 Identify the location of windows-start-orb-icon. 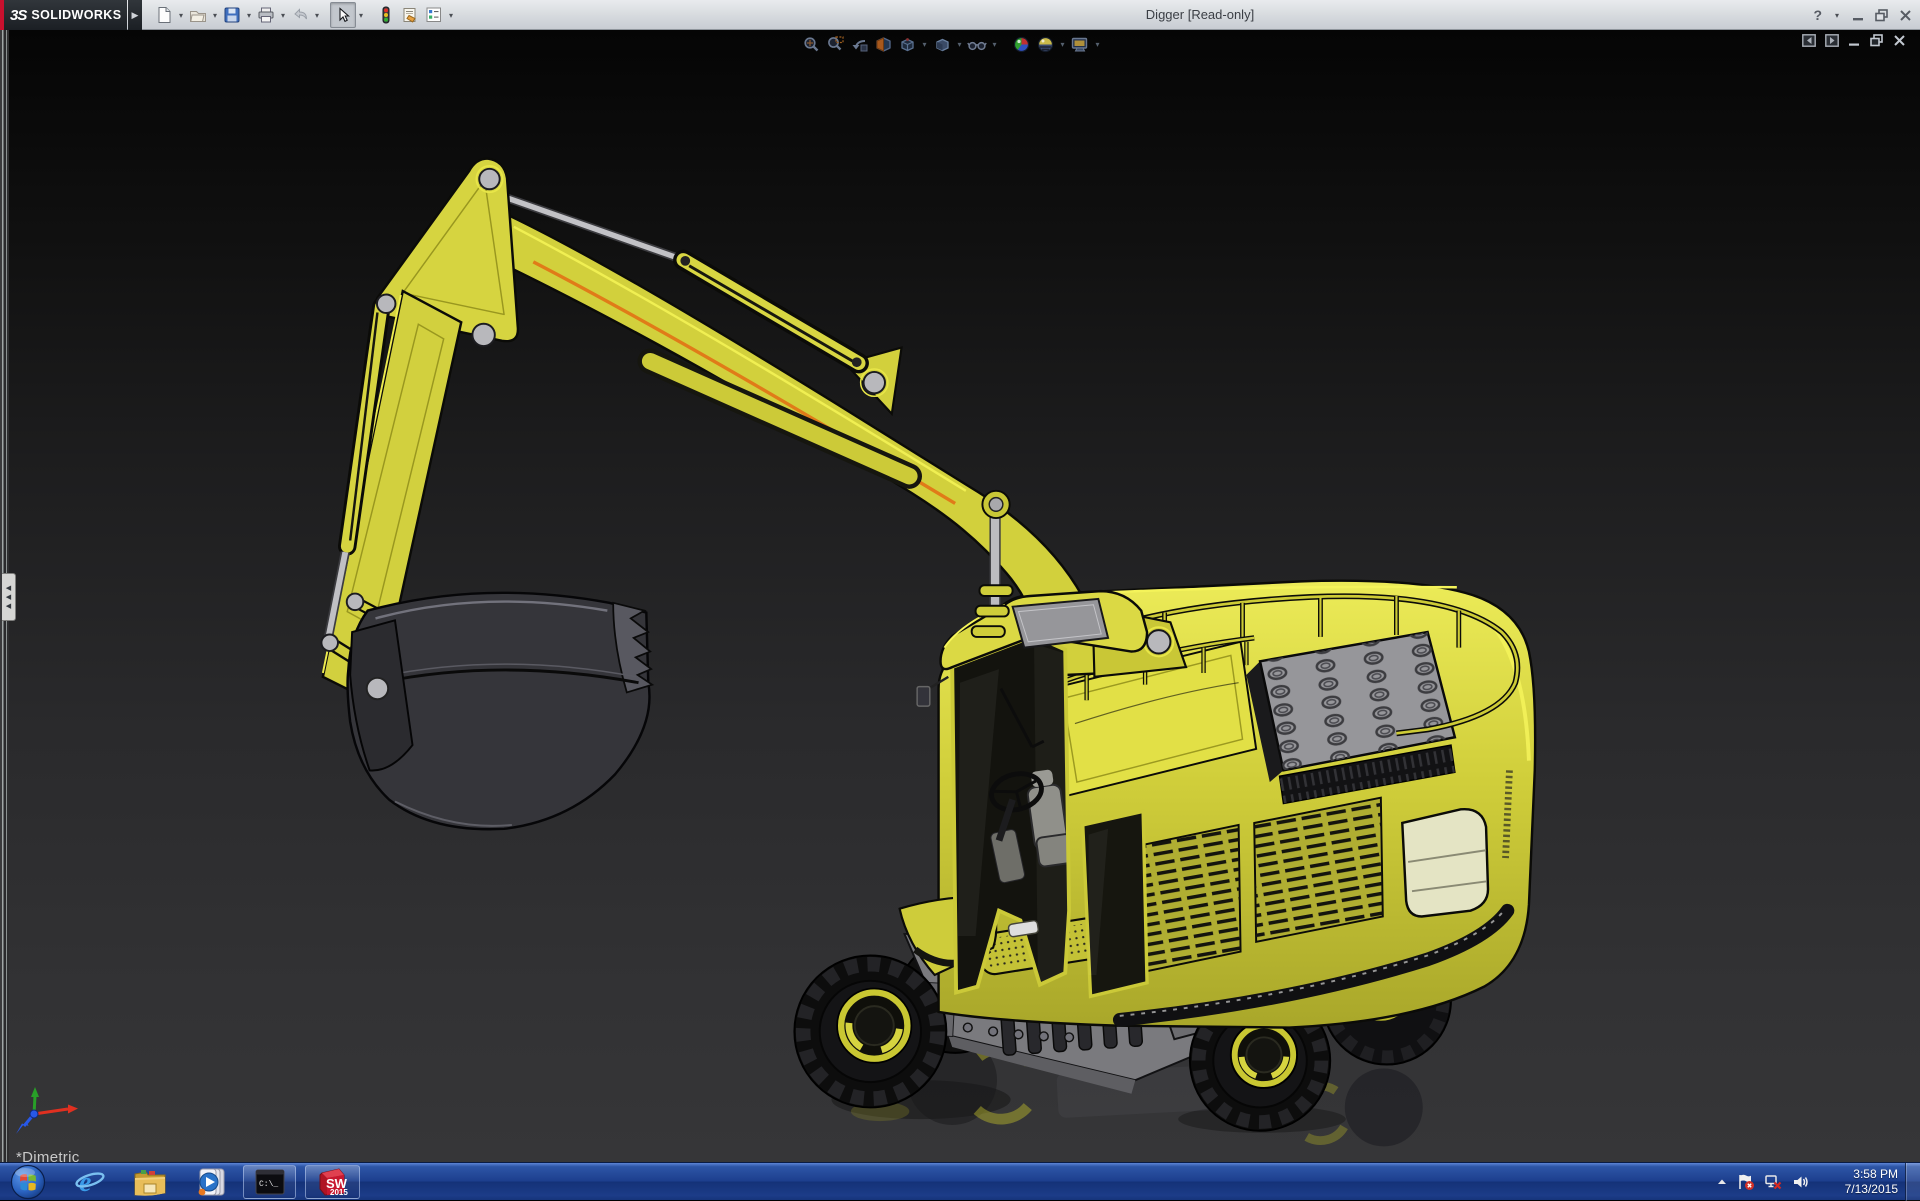
(28, 1182).